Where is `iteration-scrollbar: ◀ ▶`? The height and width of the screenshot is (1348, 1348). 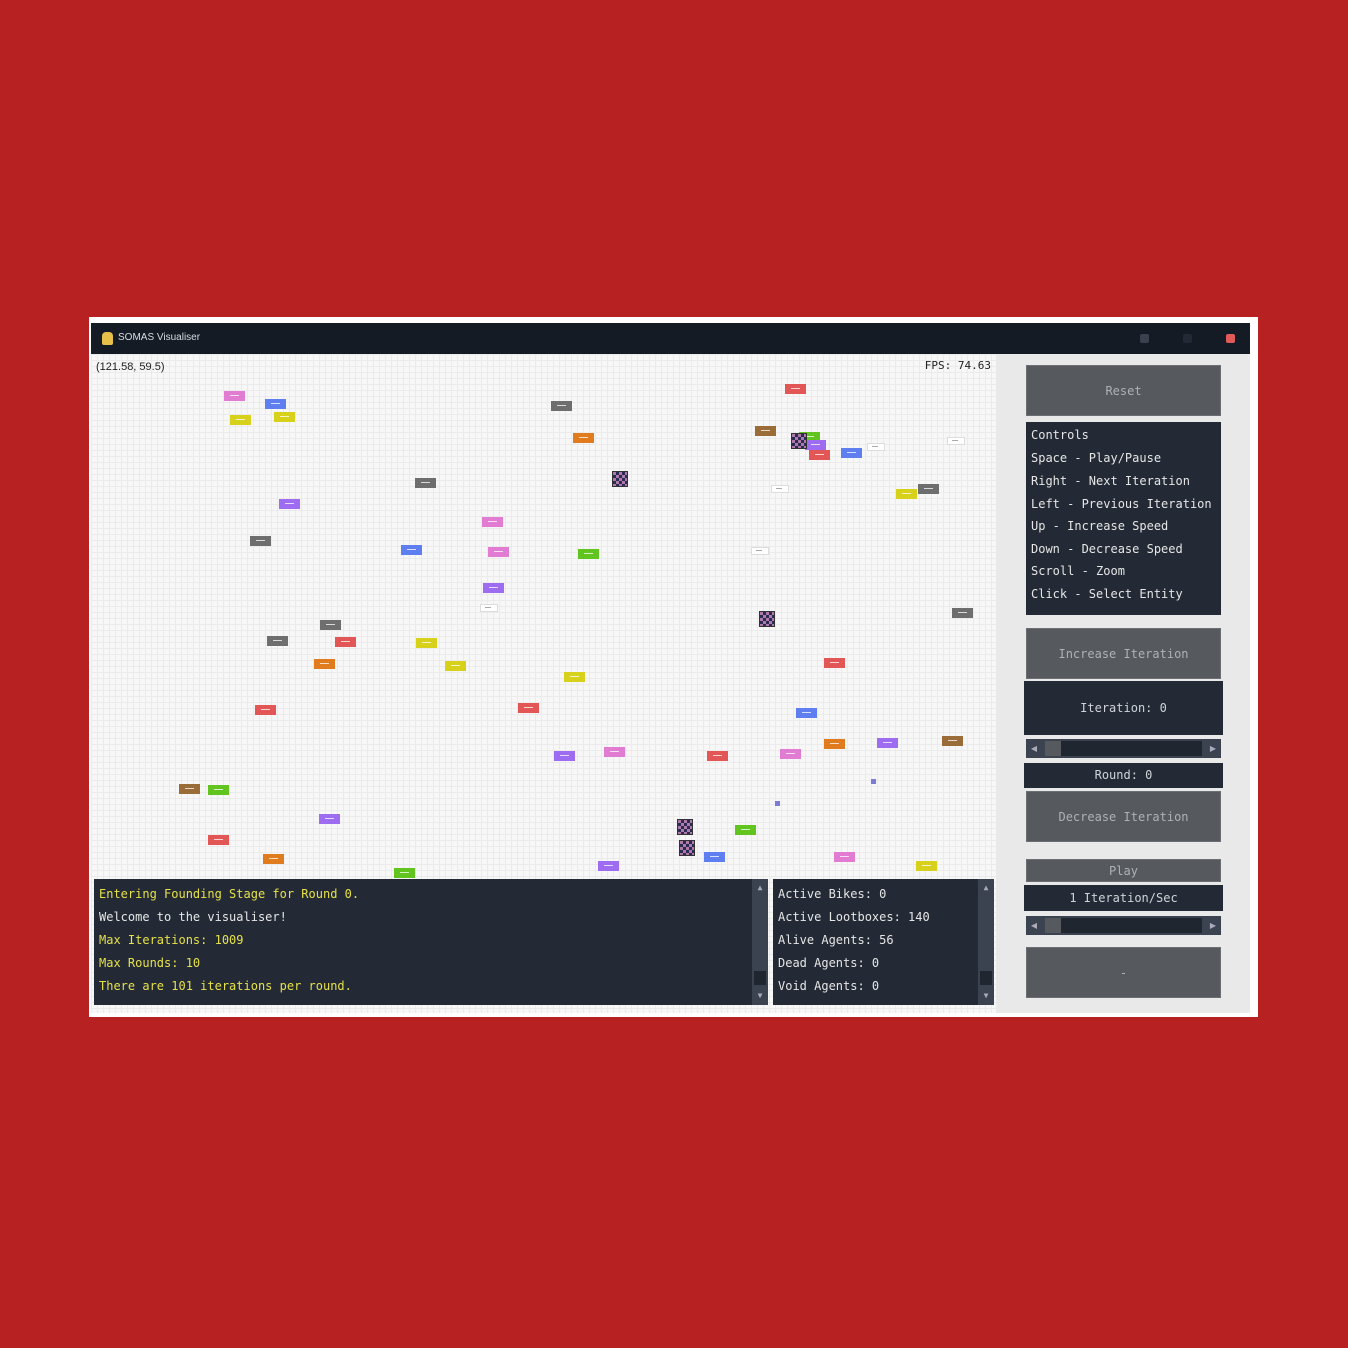
iteration-scrollbar: ◀ ▶ is located at coordinates (1123, 748).